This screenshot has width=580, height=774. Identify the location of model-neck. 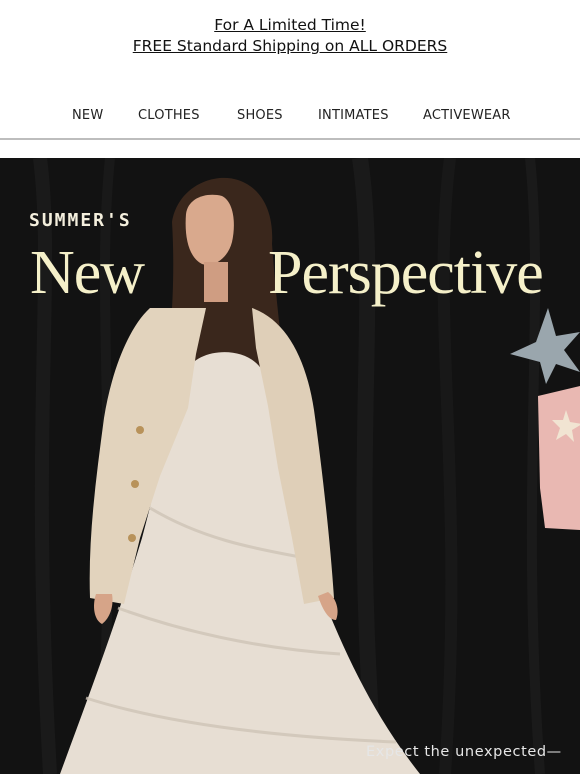
(216, 282).